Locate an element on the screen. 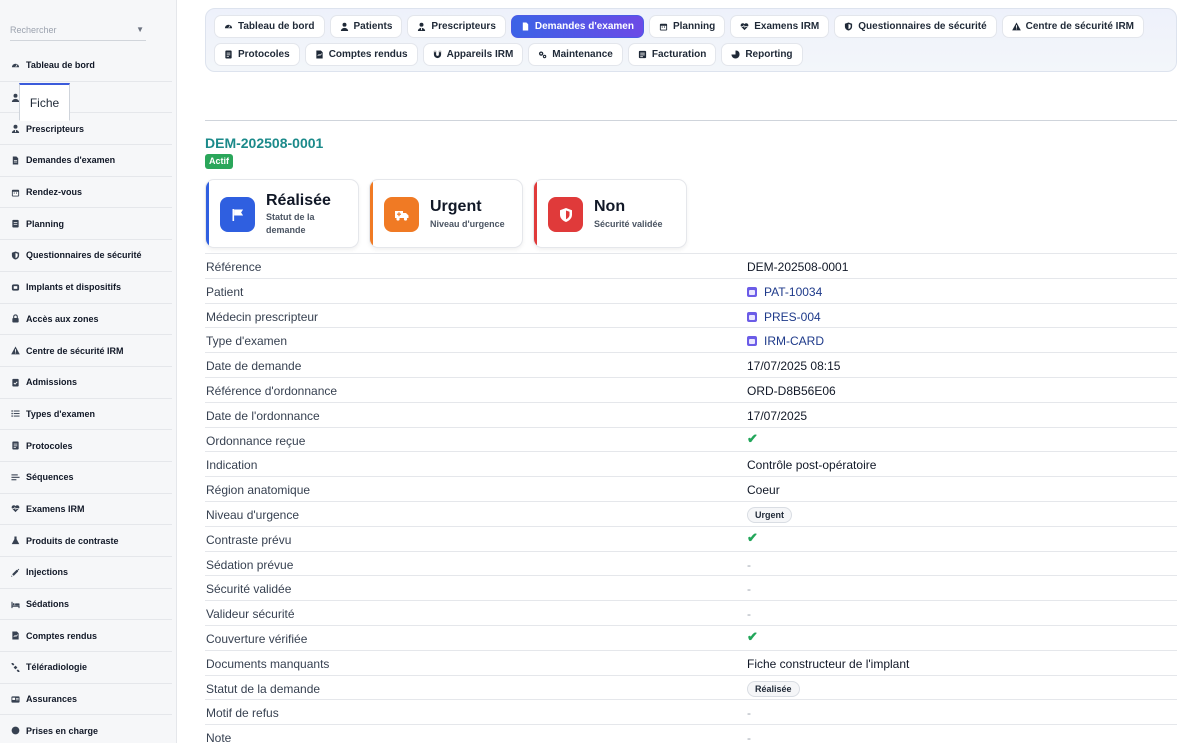 This screenshot has height=743, width=1200. nav-tab-label: Facturation is located at coordinates (679, 54).